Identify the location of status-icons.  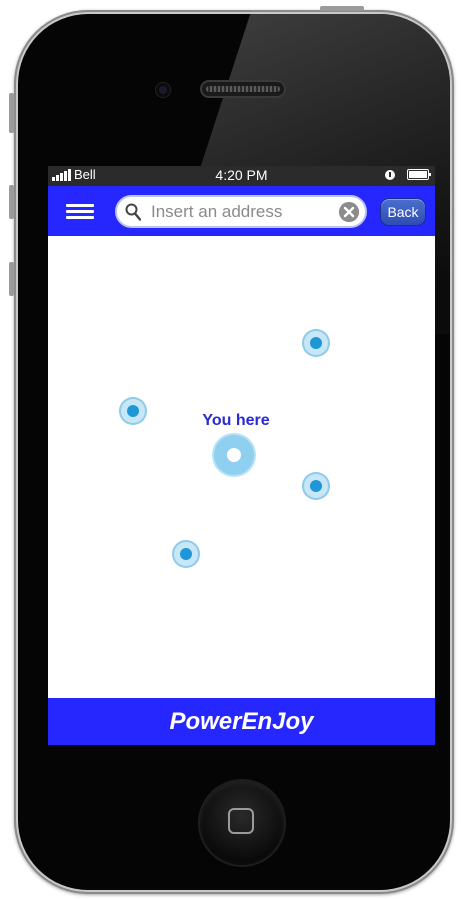
(408, 174).